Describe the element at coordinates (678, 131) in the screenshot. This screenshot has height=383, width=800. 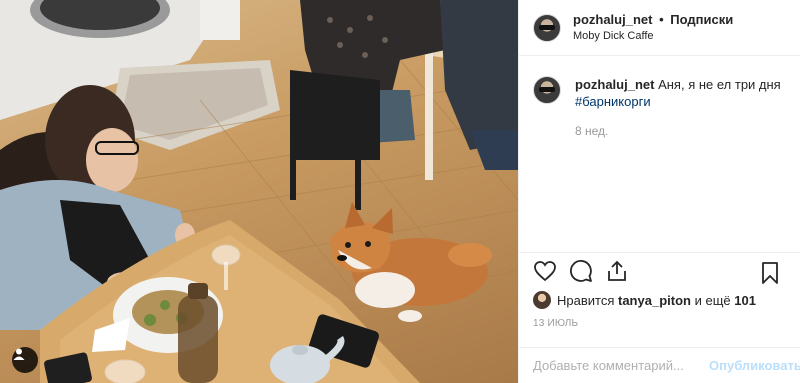
I see `caption-time: 8 нед.` at that location.